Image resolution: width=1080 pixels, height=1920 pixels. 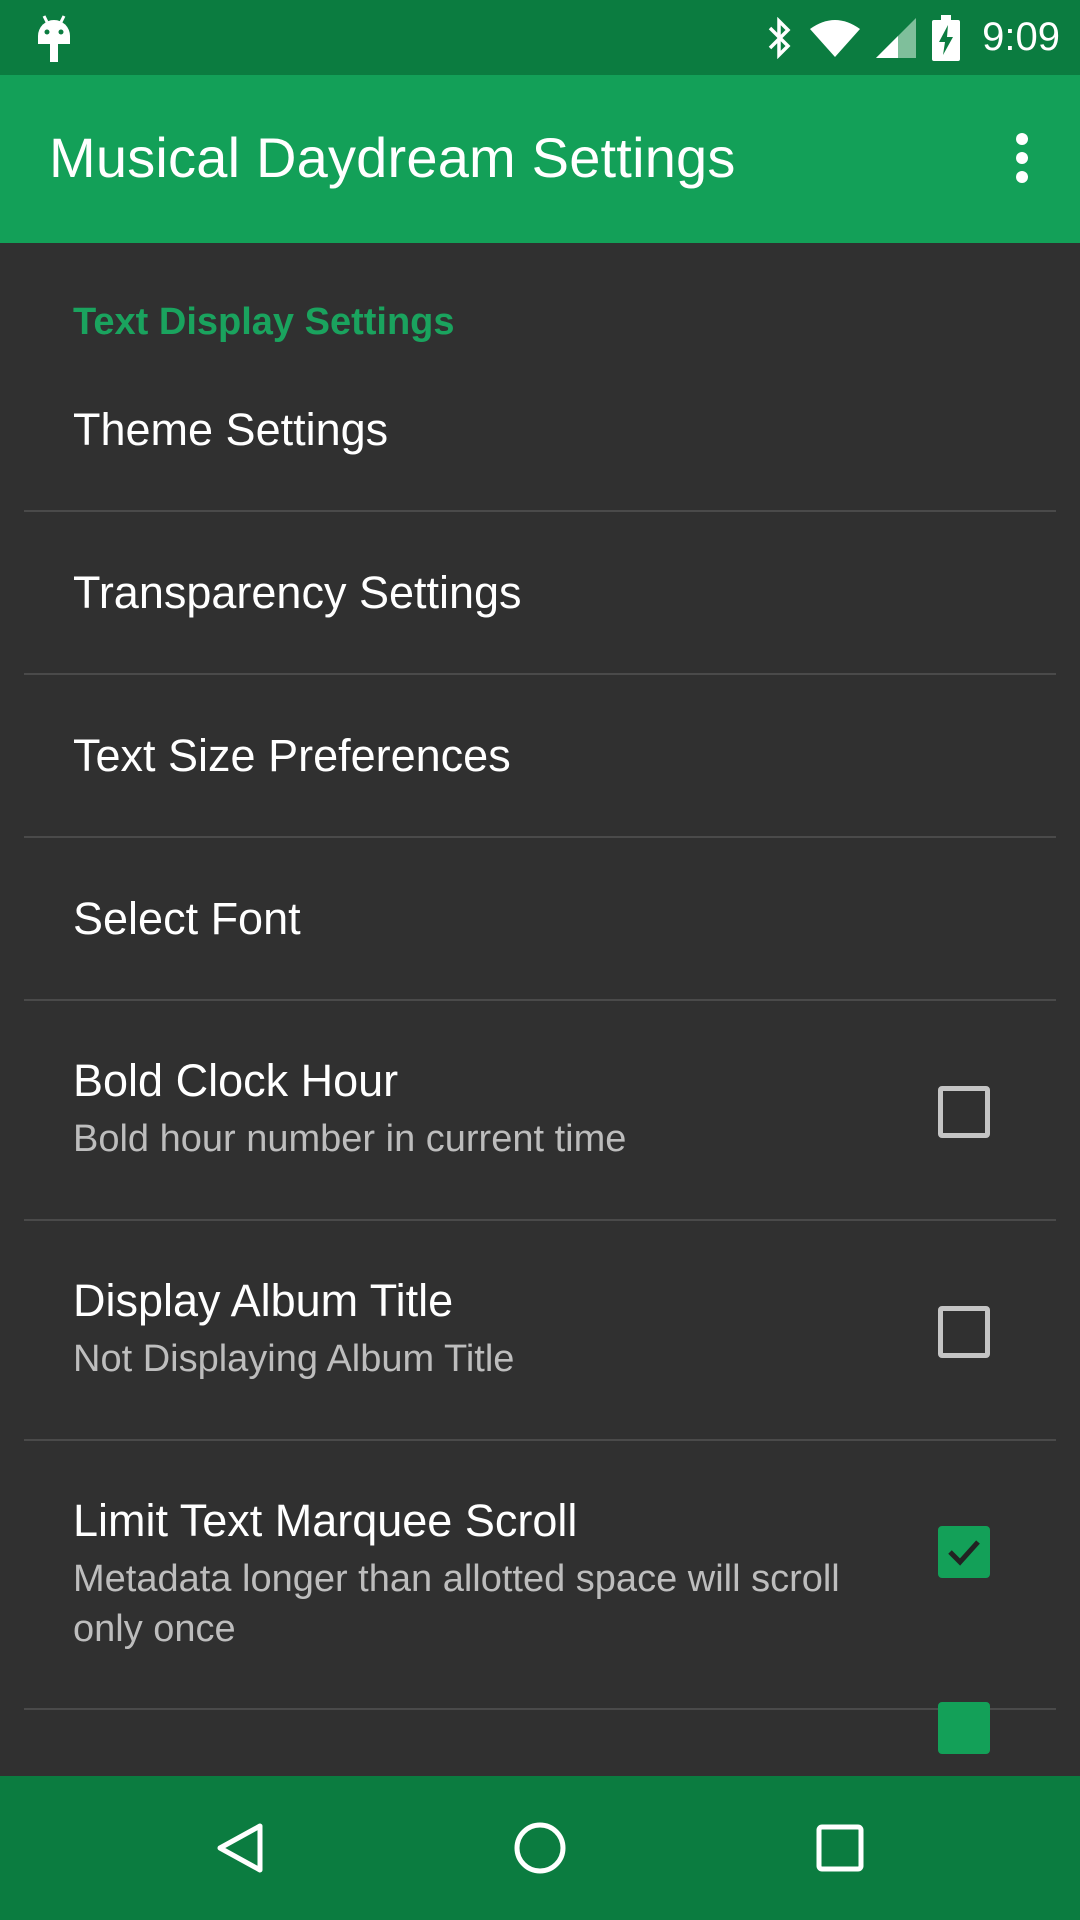 I want to click on pref-select-font: Select Font, so click(x=540, y=919).